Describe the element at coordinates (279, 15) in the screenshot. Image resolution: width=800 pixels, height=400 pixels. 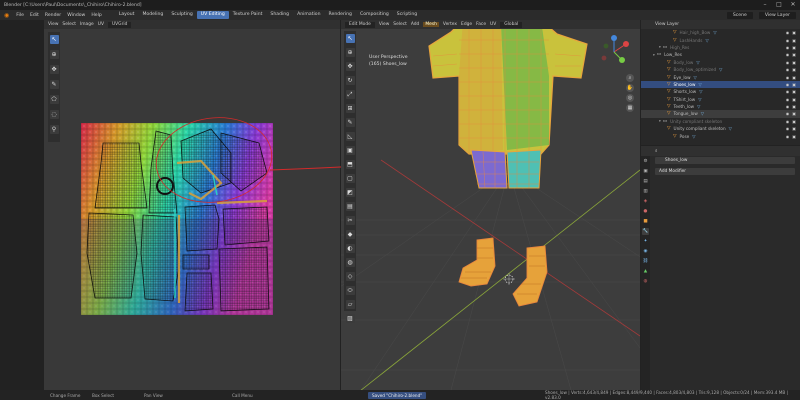
I see `workspace-tab-shading: Shading` at that location.